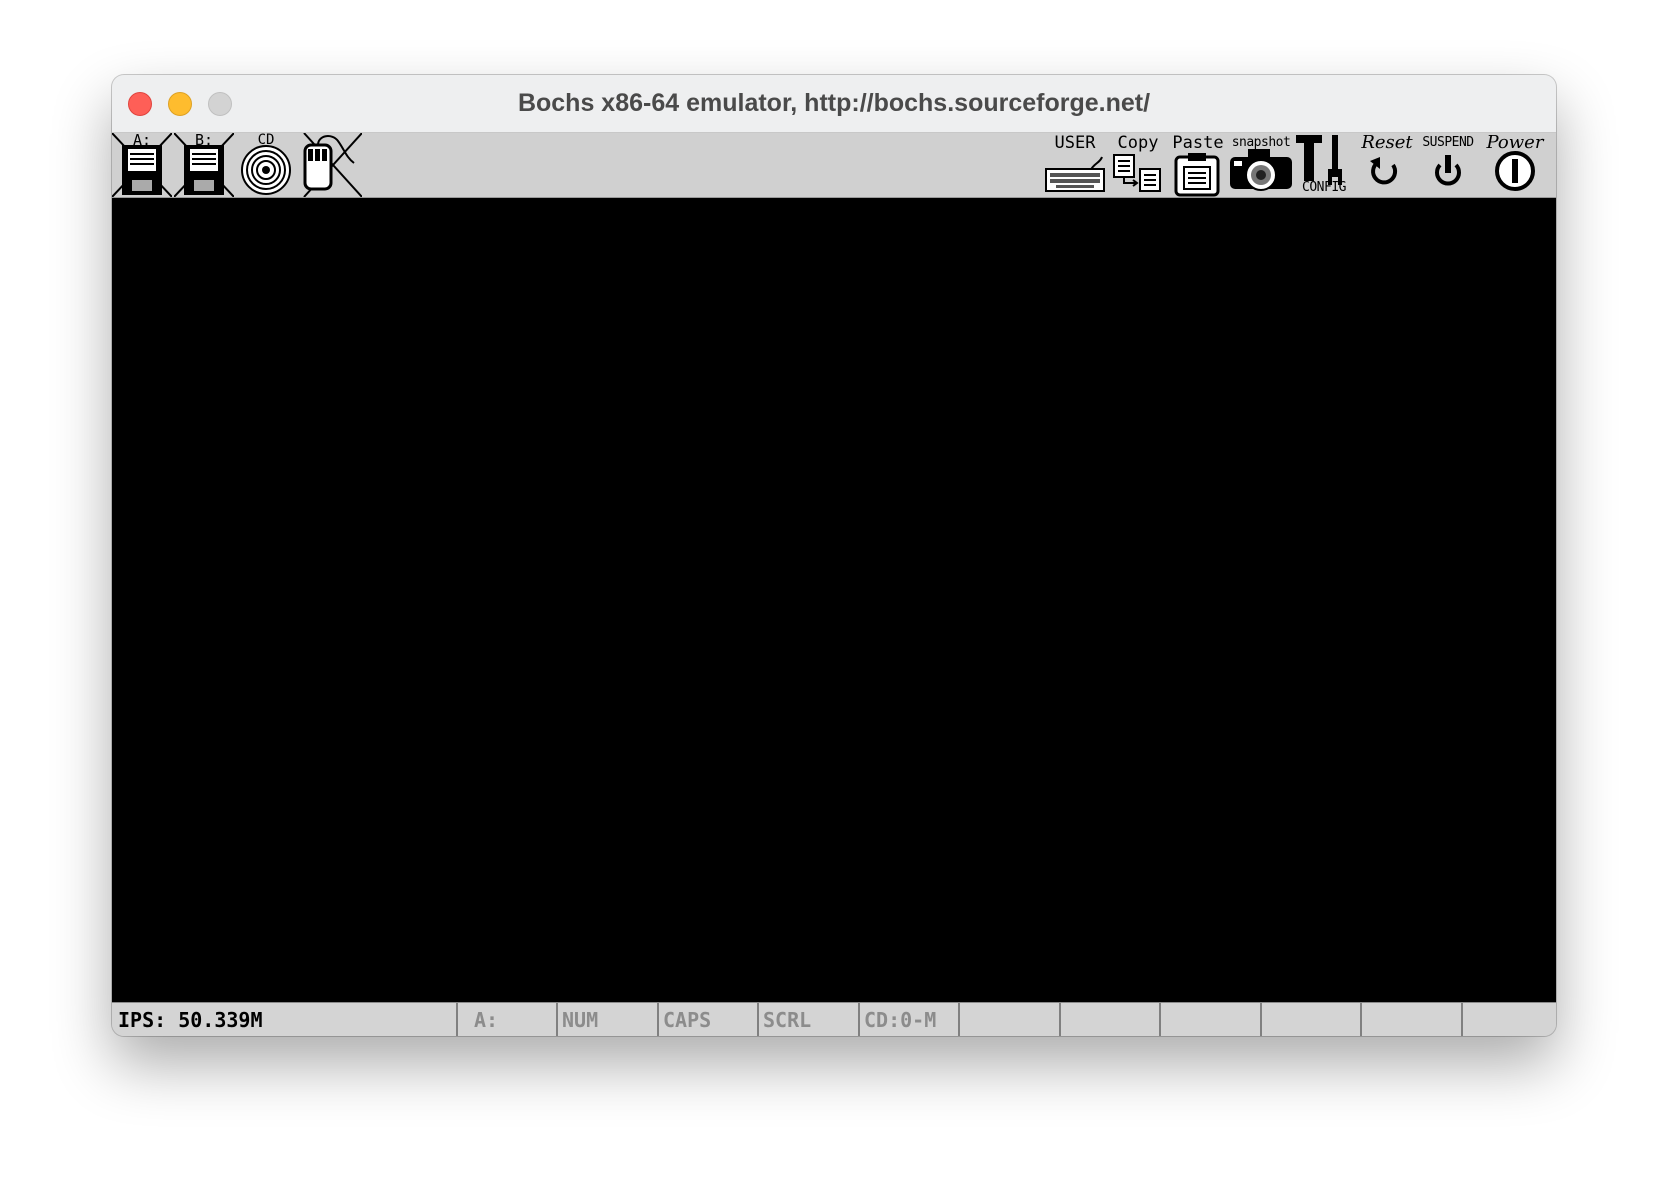 The width and height of the screenshot is (1664, 1180). Describe the element at coordinates (142, 140) in the screenshot. I see `floppy-a-label: A:` at that location.